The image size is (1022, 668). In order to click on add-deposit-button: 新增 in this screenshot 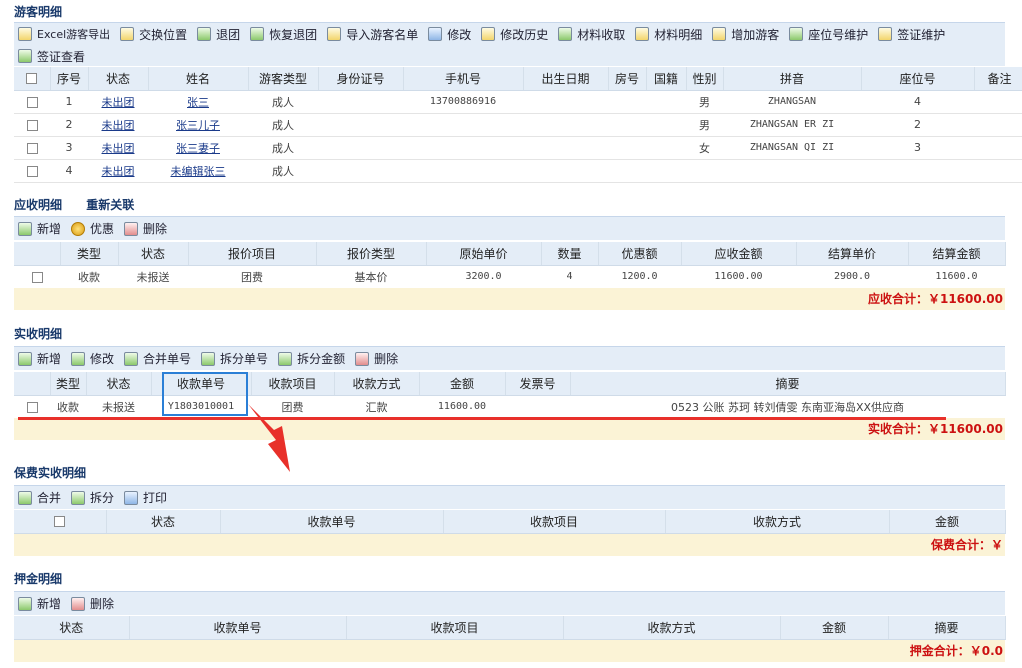, I will do `click(39, 604)`.